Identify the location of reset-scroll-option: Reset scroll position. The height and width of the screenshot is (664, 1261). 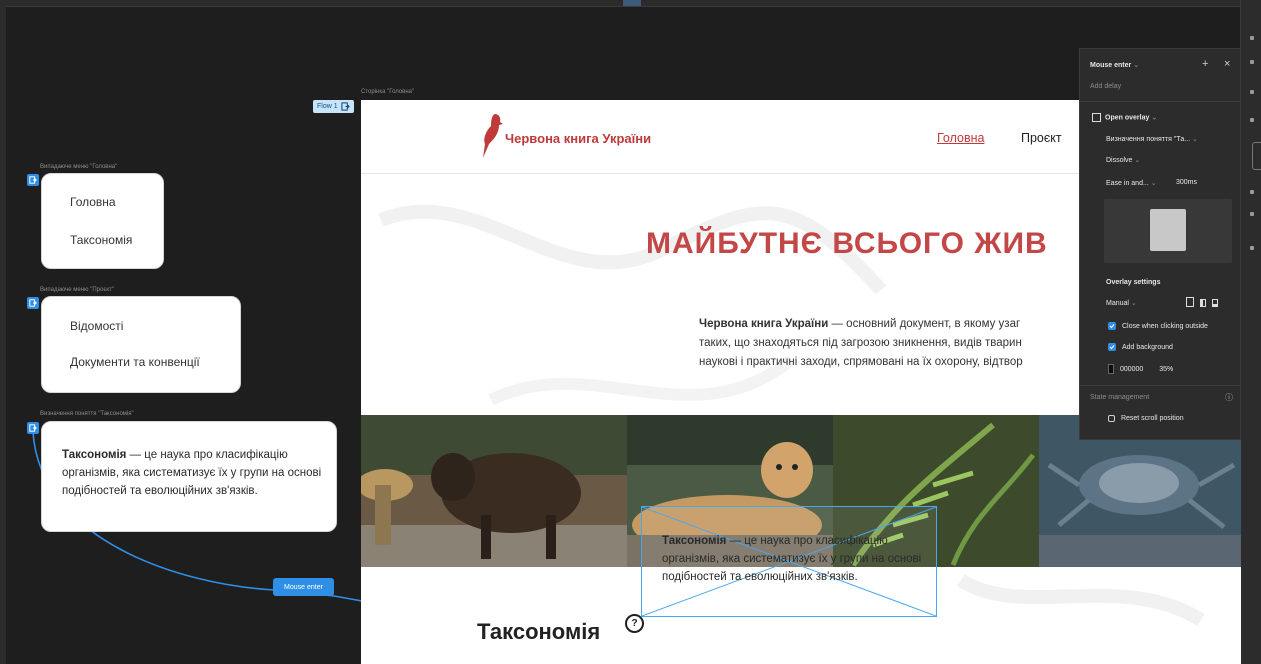
(1146, 418).